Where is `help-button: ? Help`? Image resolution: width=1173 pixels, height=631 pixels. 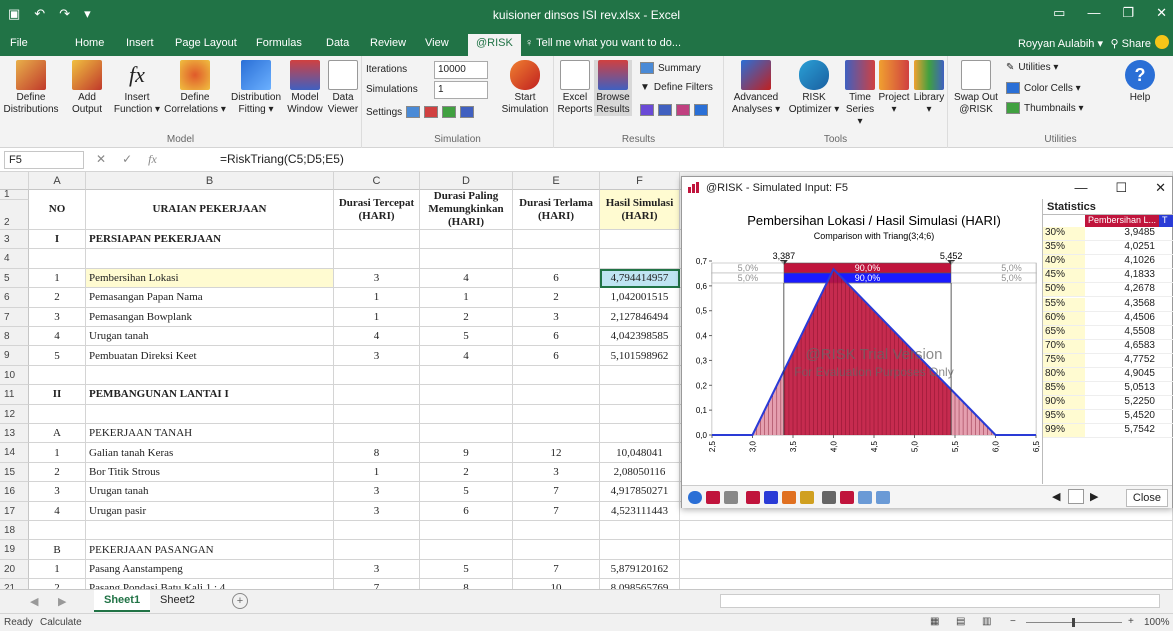 help-button: ? Help is located at coordinates (1140, 82).